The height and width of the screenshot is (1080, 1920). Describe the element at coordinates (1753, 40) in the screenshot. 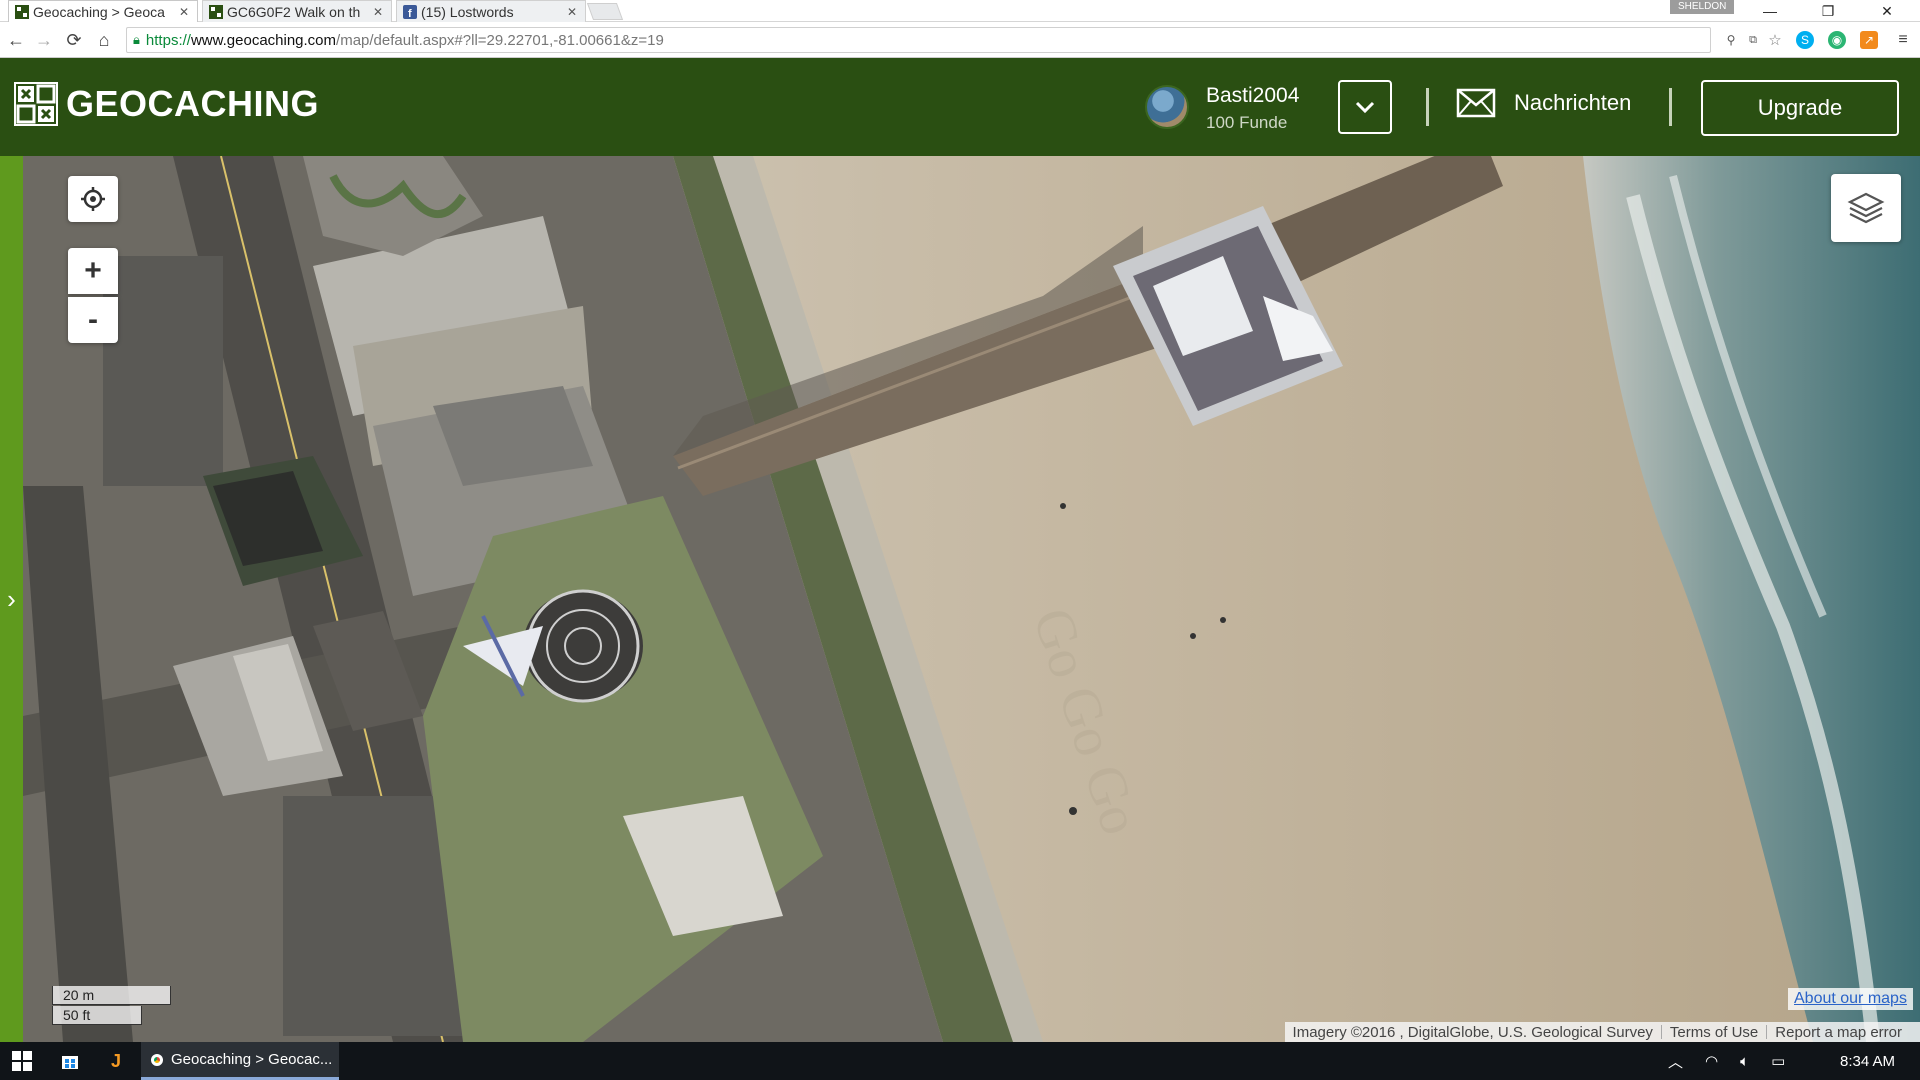

I see `translate-icon: ⧉` at that location.